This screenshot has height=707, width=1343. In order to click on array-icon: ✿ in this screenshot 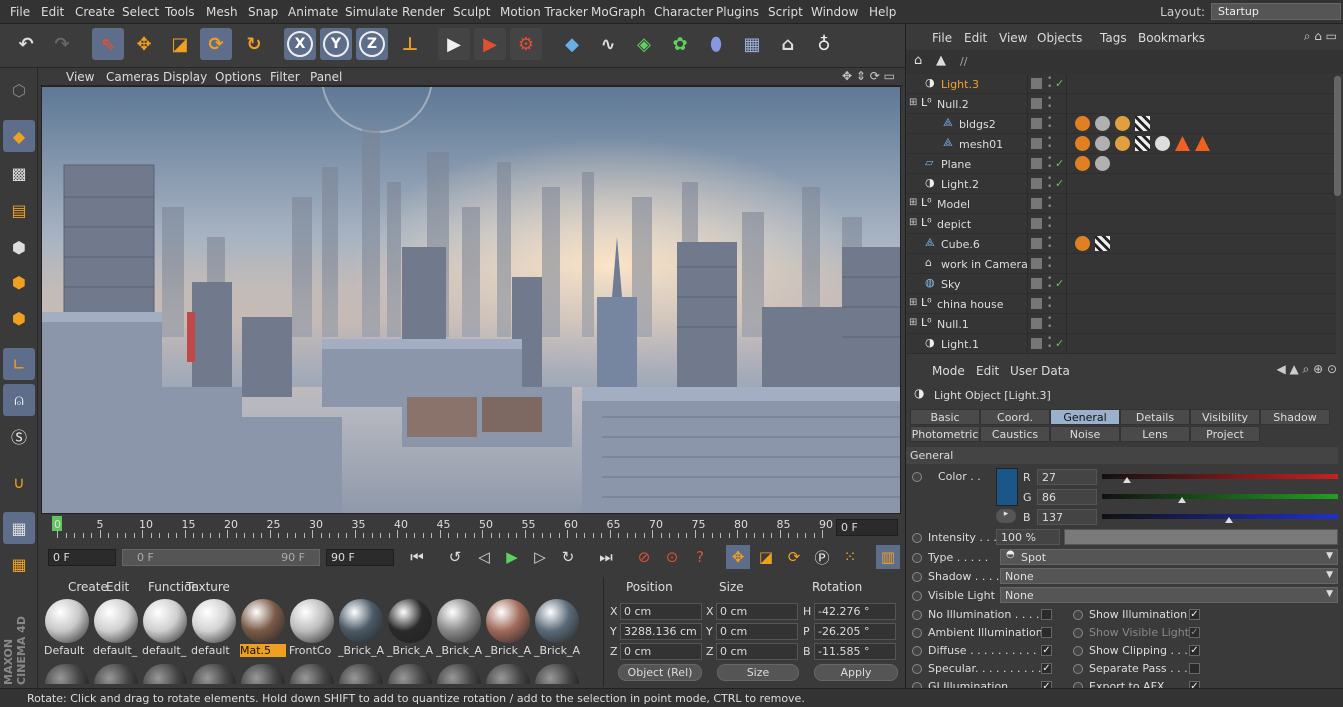, I will do `click(680, 44)`.